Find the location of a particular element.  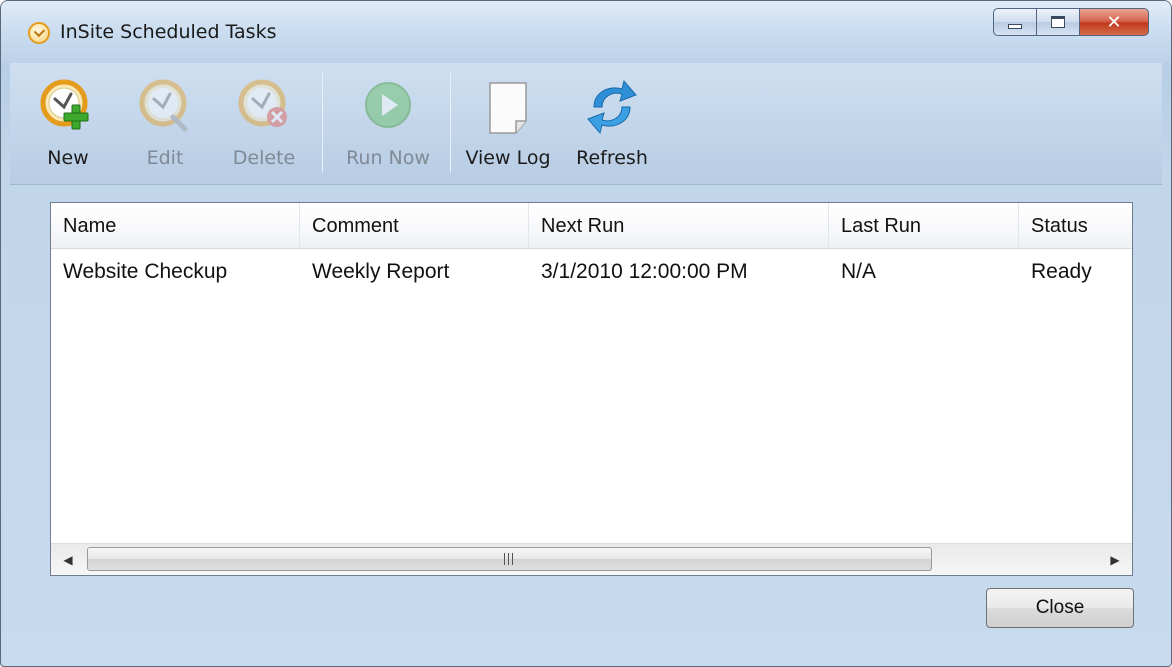

list-header: Name Comment Next Run Last Run Status is located at coordinates (591, 226).